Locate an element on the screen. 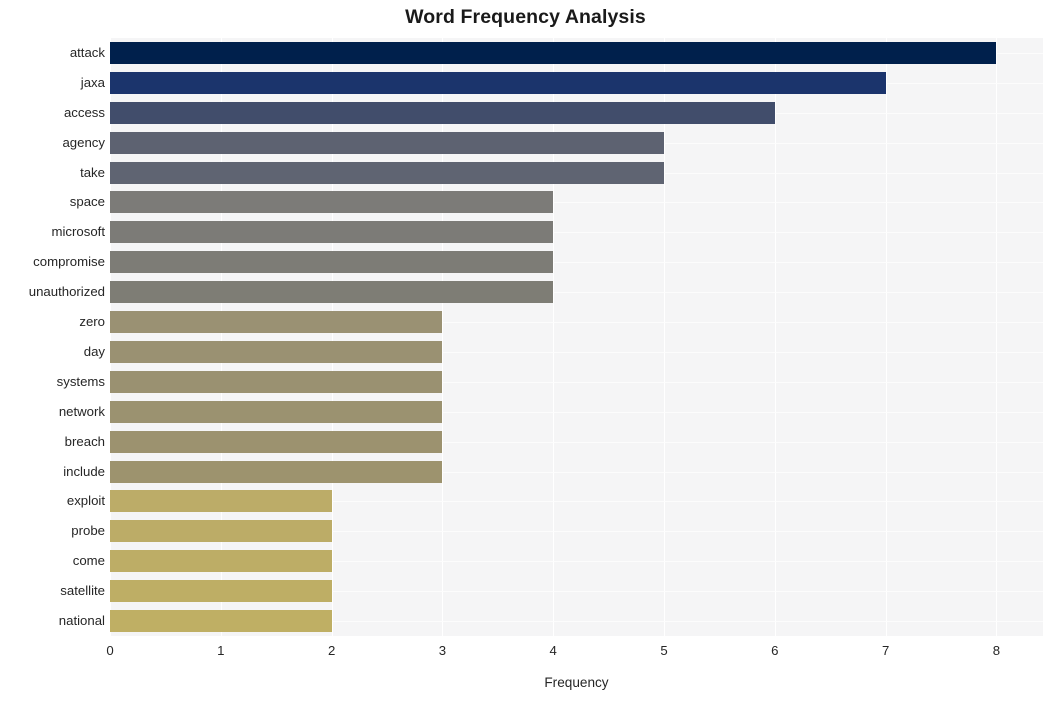  y-axis-tick-label: breach is located at coordinates (84, 441).